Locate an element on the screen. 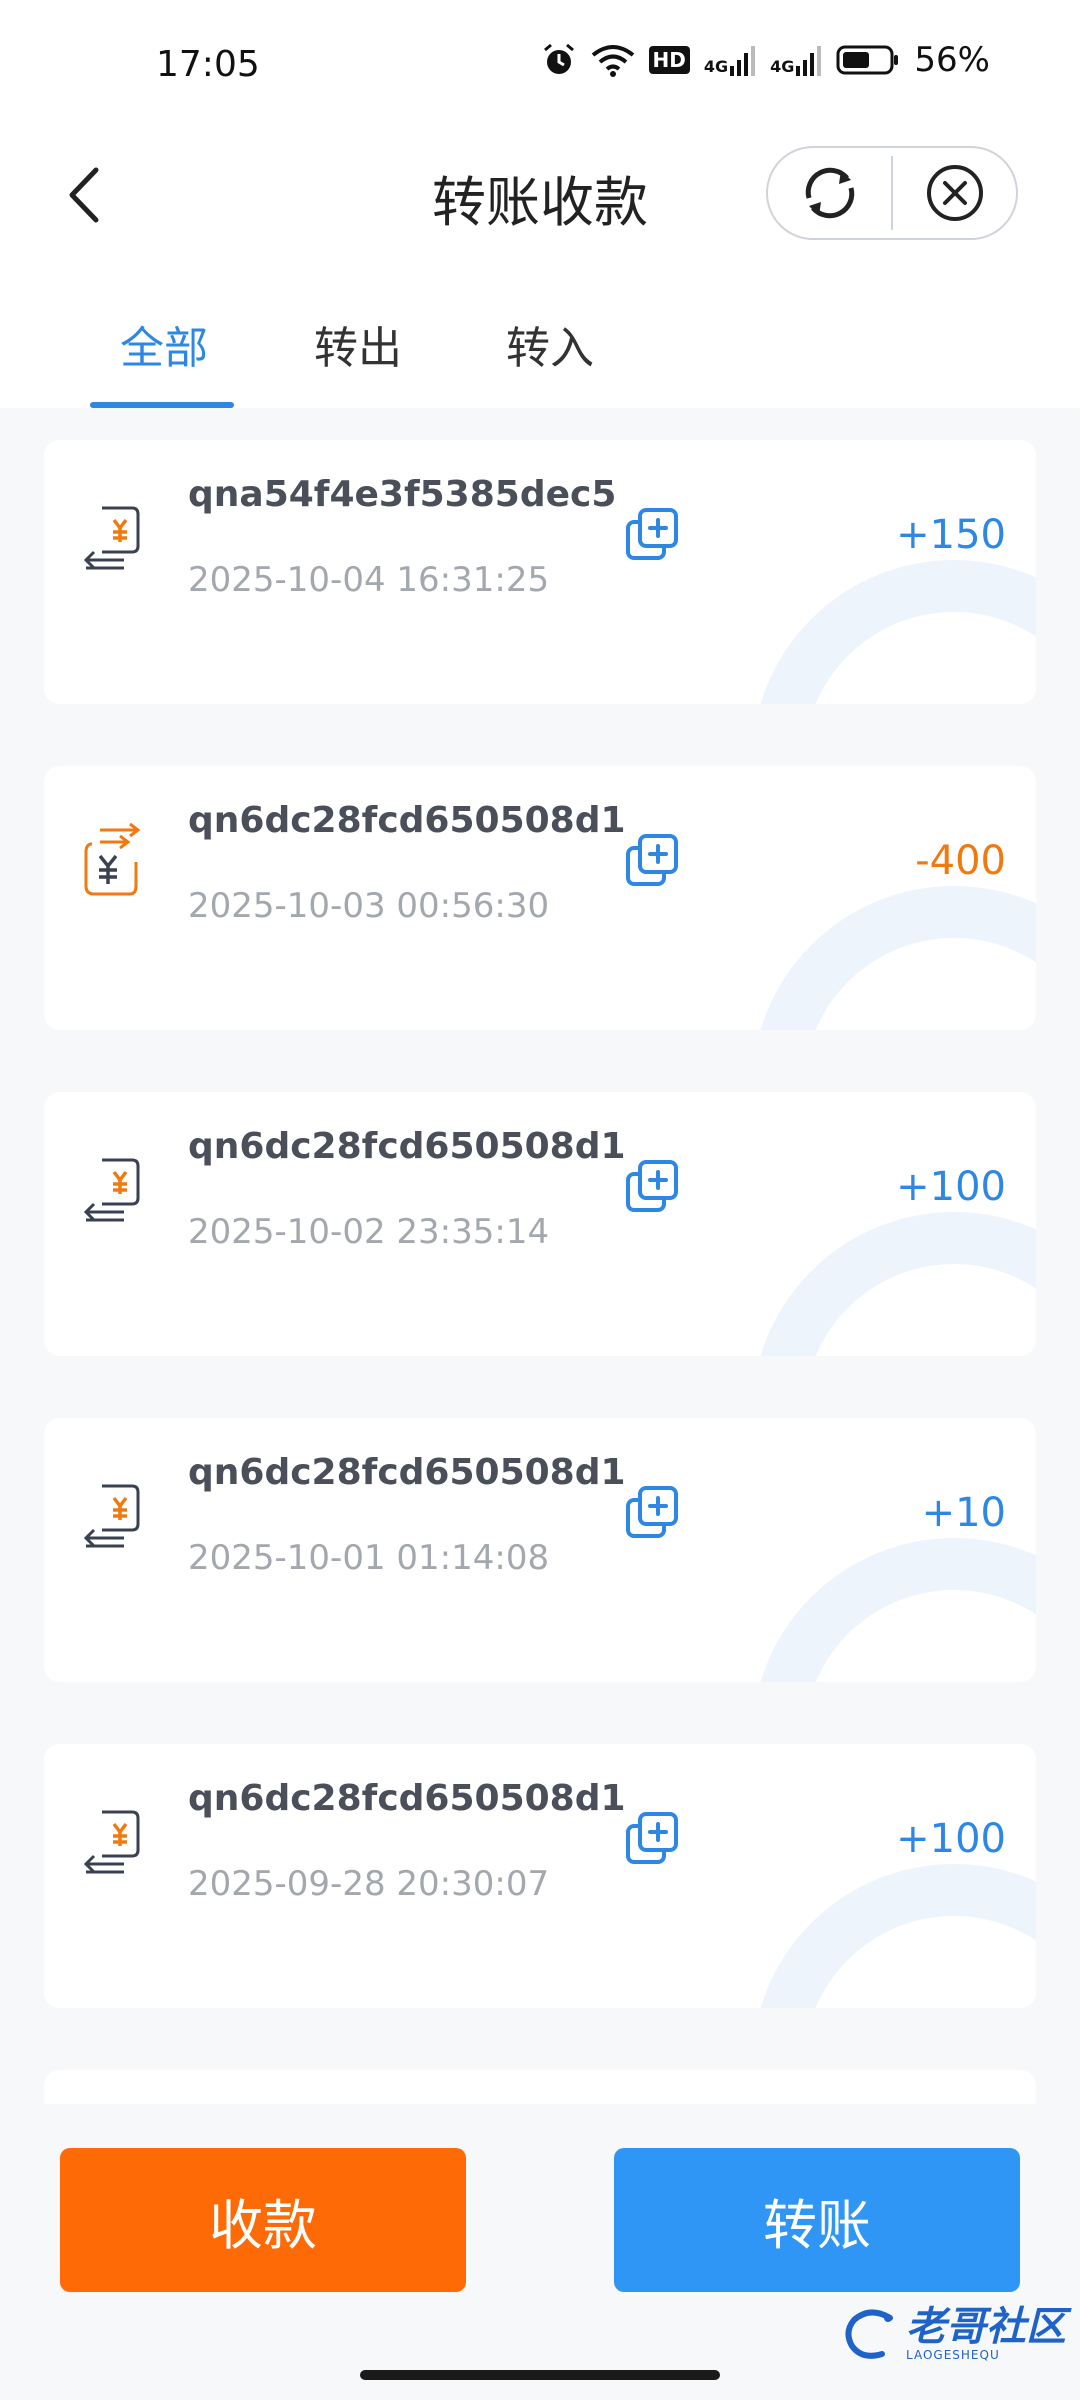  refresh-icon is located at coordinates (829, 193).